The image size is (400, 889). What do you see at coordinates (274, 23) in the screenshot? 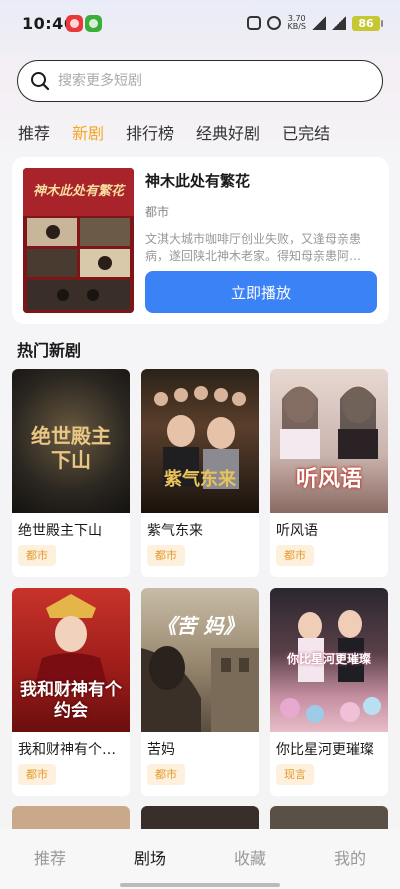
I see `nfc-icon` at bounding box center [274, 23].